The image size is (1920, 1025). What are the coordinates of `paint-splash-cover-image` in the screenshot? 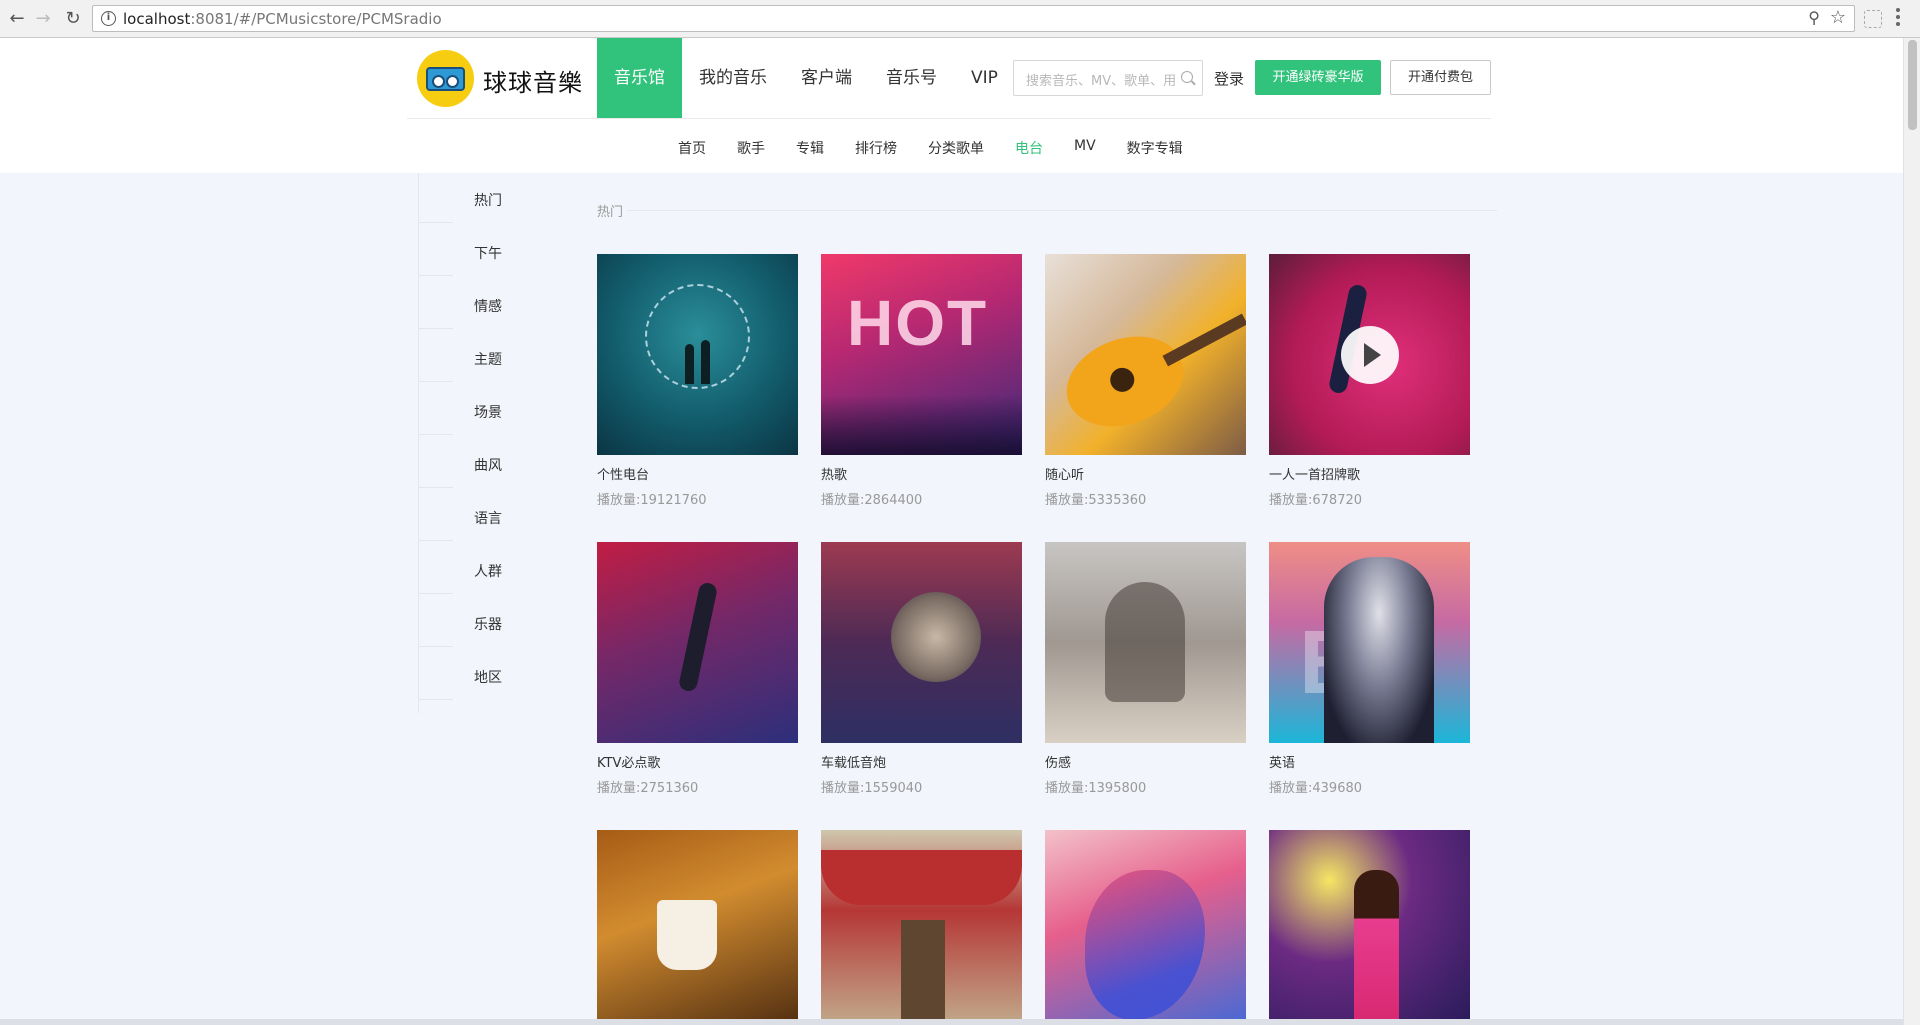 It's located at (1145, 927).